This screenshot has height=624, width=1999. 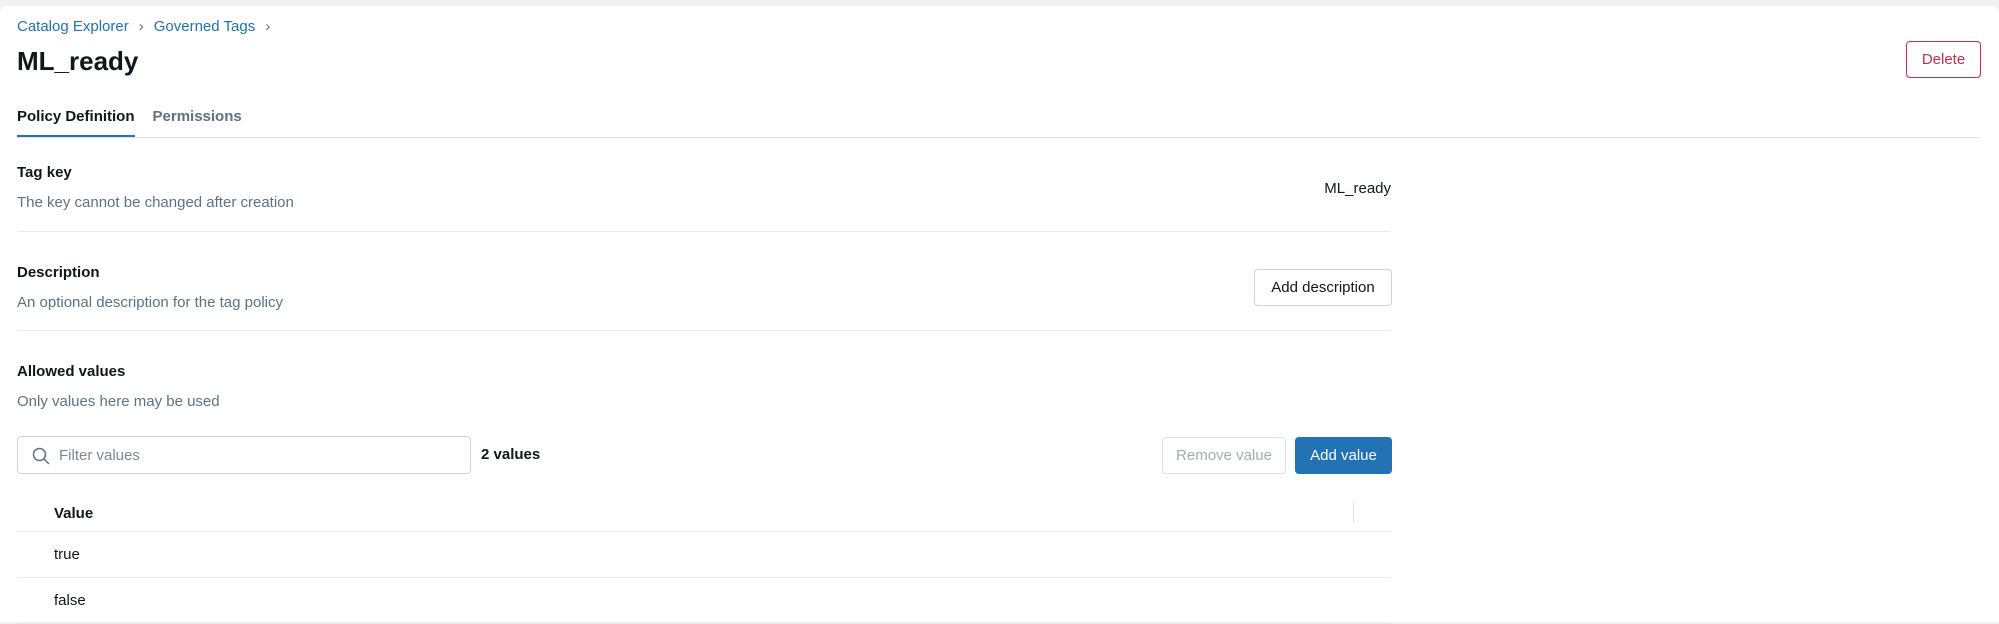 What do you see at coordinates (1353, 513) in the screenshot?
I see `column-resize-handle` at bounding box center [1353, 513].